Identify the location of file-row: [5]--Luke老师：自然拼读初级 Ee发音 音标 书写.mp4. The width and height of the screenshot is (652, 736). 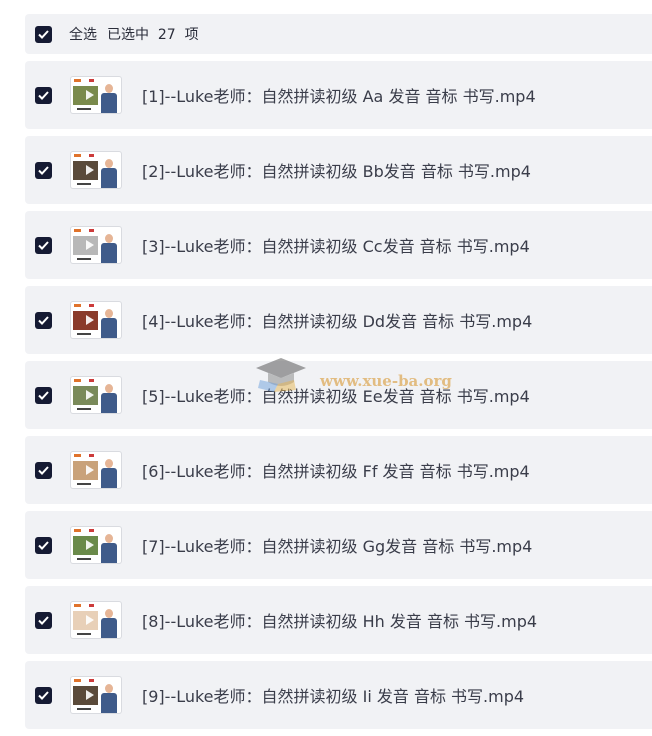
(338, 395).